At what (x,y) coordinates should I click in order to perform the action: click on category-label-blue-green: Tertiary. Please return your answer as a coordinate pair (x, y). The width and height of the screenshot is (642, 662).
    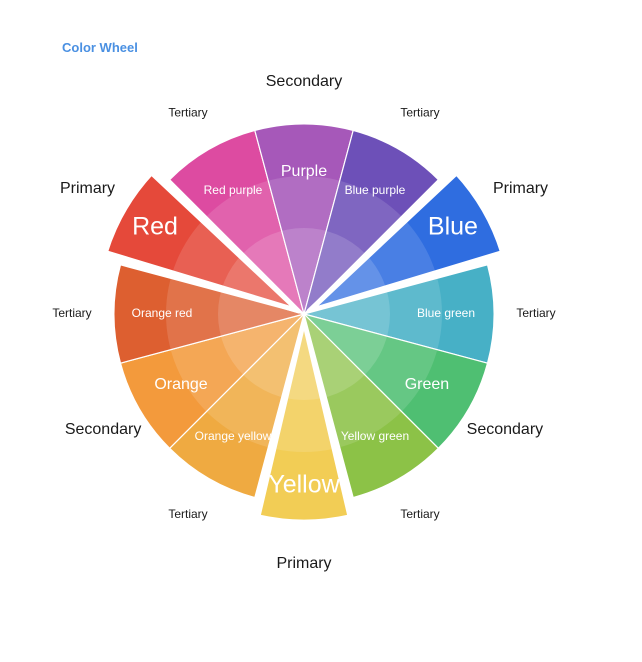
    Looking at the image, I should click on (535, 313).